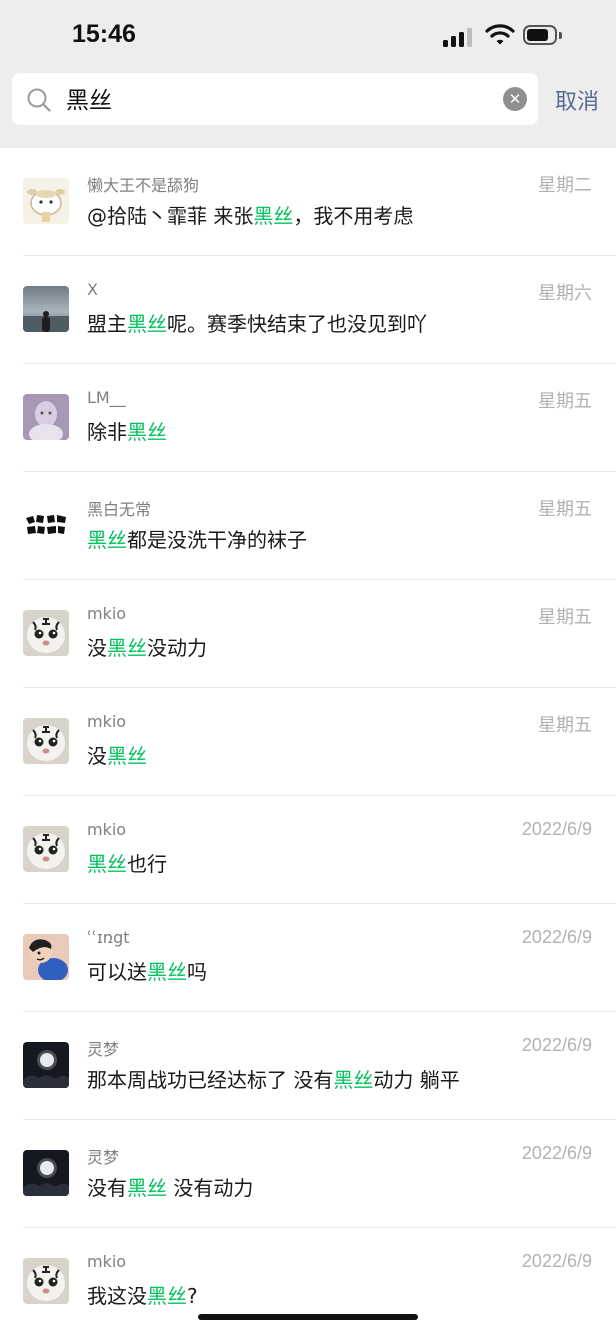 The image size is (616, 1336). What do you see at coordinates (543, 36) in the screenshot?
I see `battery-icon` at bounding box center [543, 36].